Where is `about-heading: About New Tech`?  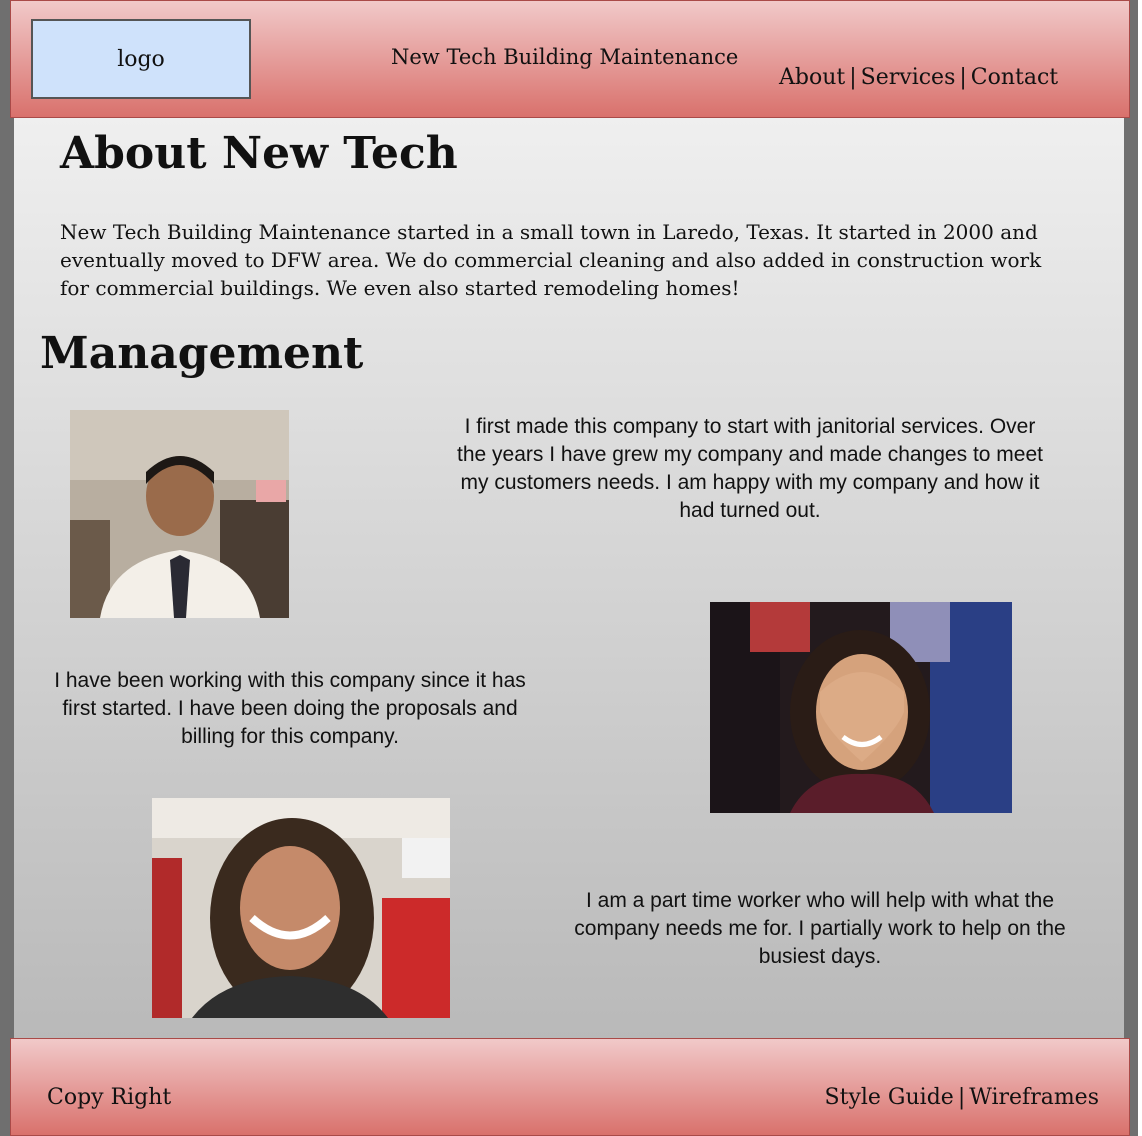
about-heading: About New Tech is located at coordinates (259, 153).